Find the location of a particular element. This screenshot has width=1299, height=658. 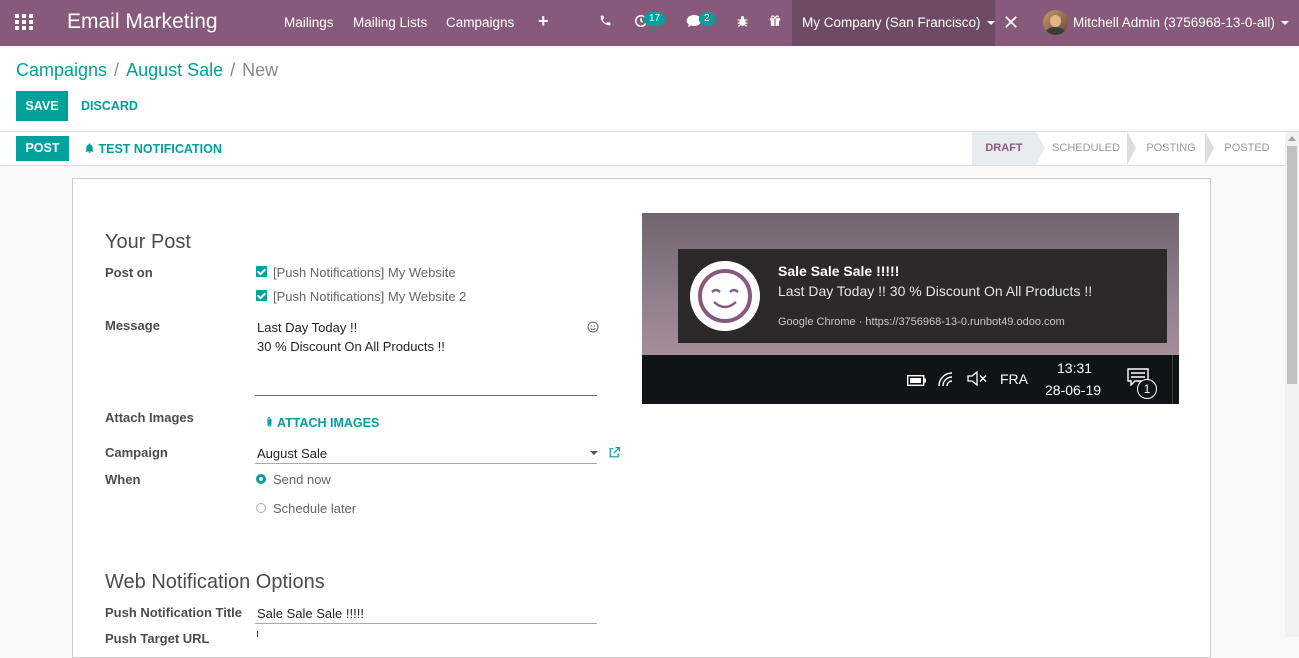

preview-taskbar: FRA 13:31 28-06-19 1 is located at coordinates (910, 379).